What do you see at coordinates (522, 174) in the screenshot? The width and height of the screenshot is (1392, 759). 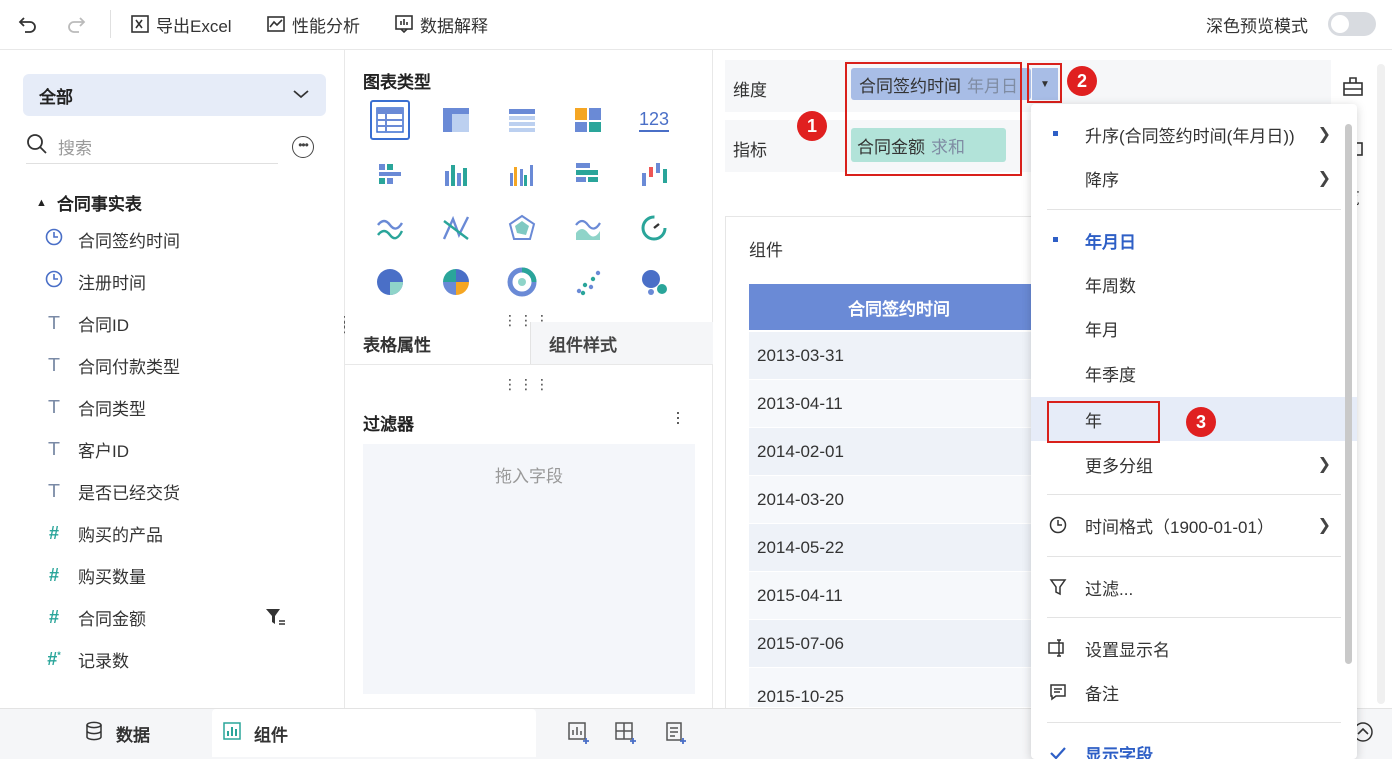 I see `multi-bar-chart-icon` at bounding box center [522, 174].